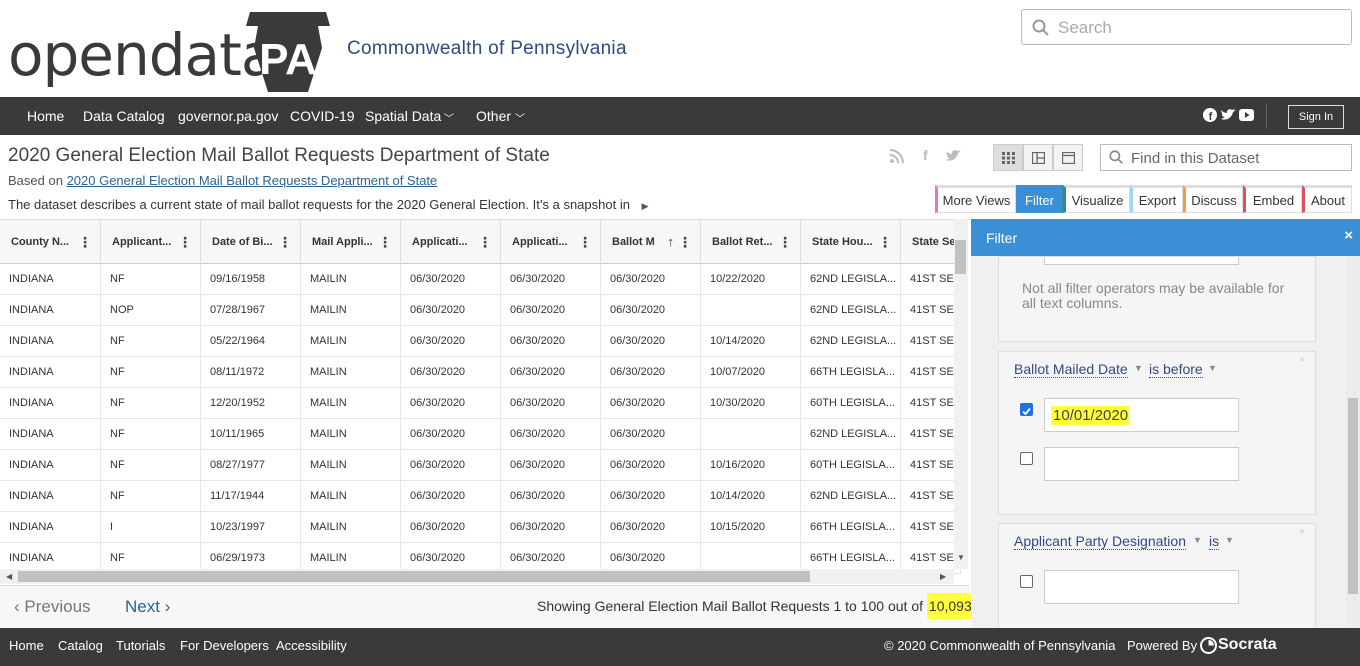 This screenshot has height=666, width=1360. Describe the element at coordinates (50, 527) in the screenshot. I see `table-cell: INDIANA` at that location.